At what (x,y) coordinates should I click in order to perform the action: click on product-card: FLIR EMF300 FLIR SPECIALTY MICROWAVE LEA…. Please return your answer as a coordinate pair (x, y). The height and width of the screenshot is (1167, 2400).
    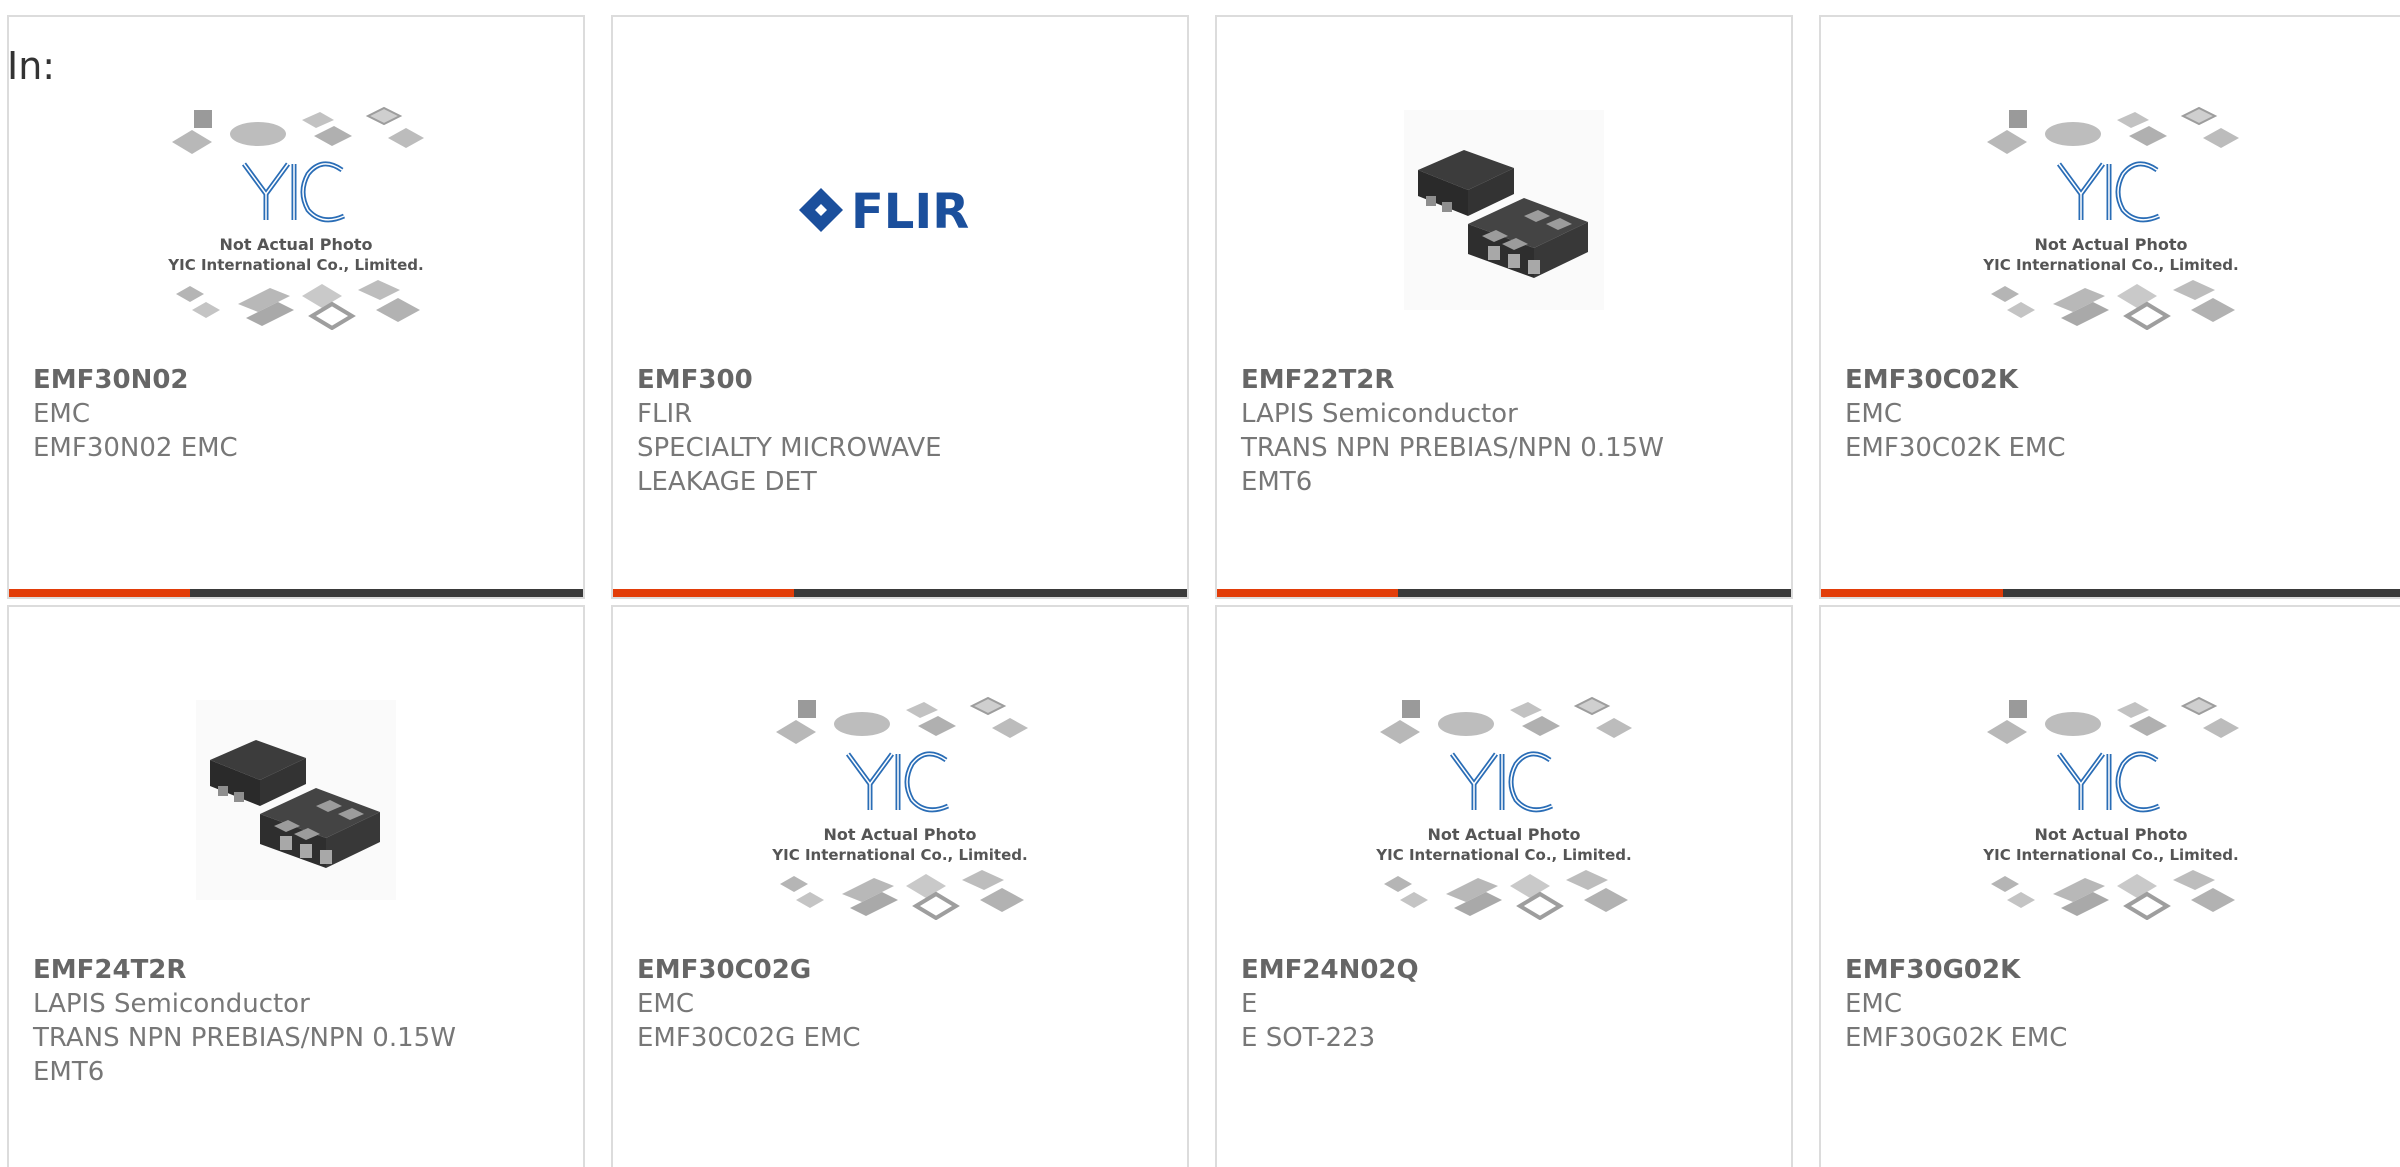
    Looking at the image, I should click on (900, 307).